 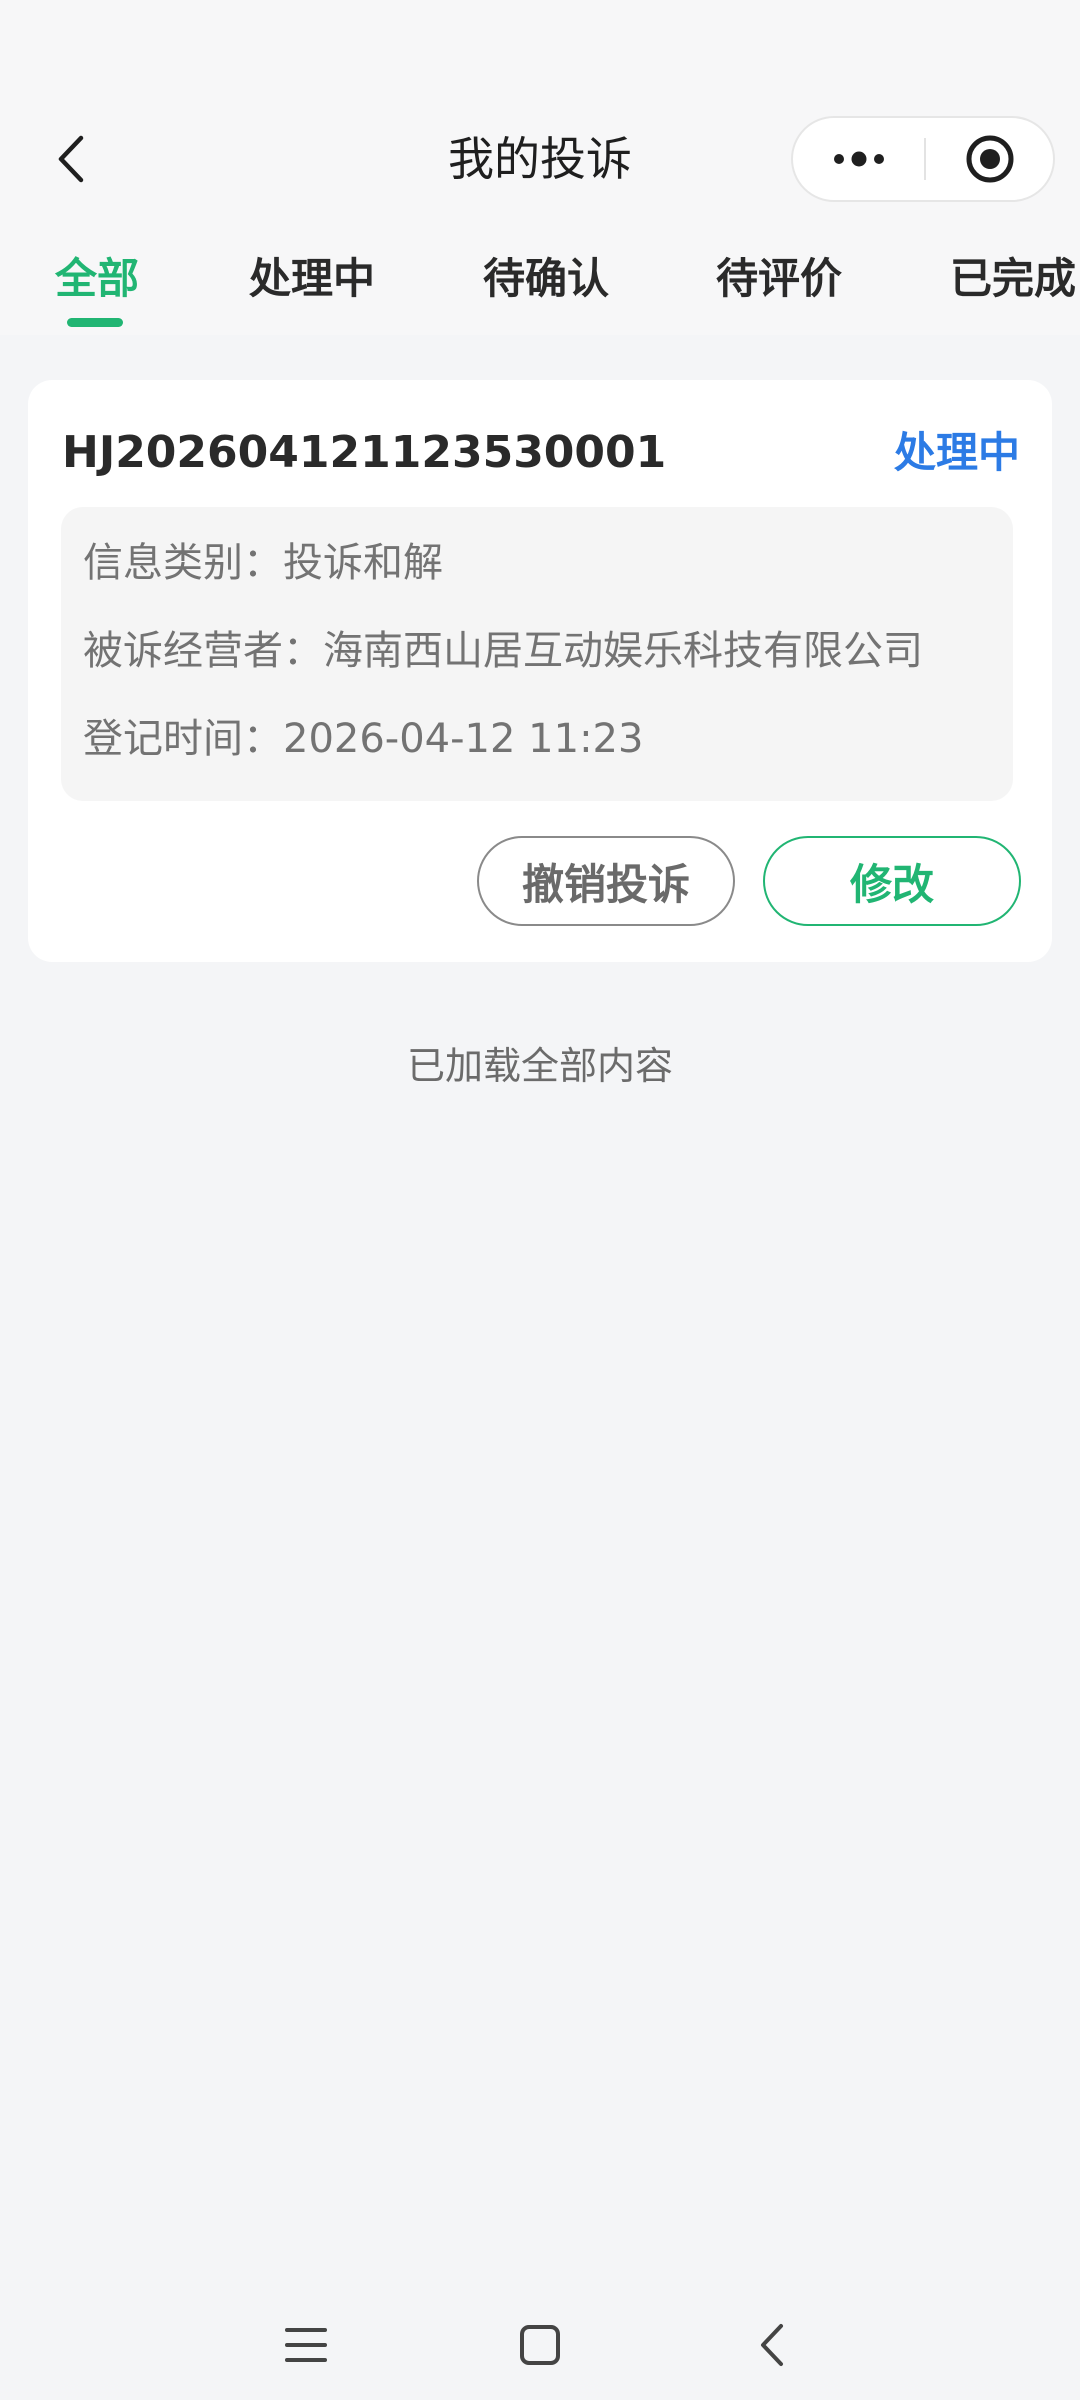 I want to click on nav-back-button, so click(x=772, y=2345).